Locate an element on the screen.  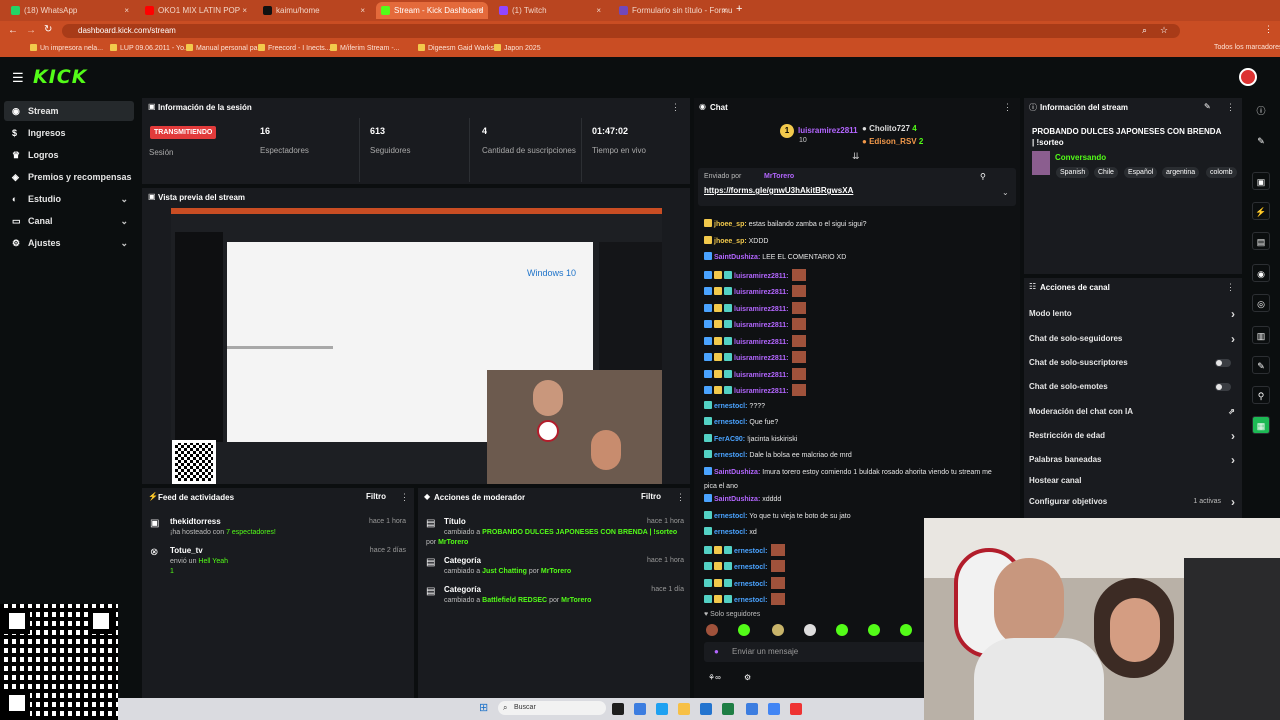
browser-tab: Formulario sin título - Formul... × is located at coordinates (673, 10).